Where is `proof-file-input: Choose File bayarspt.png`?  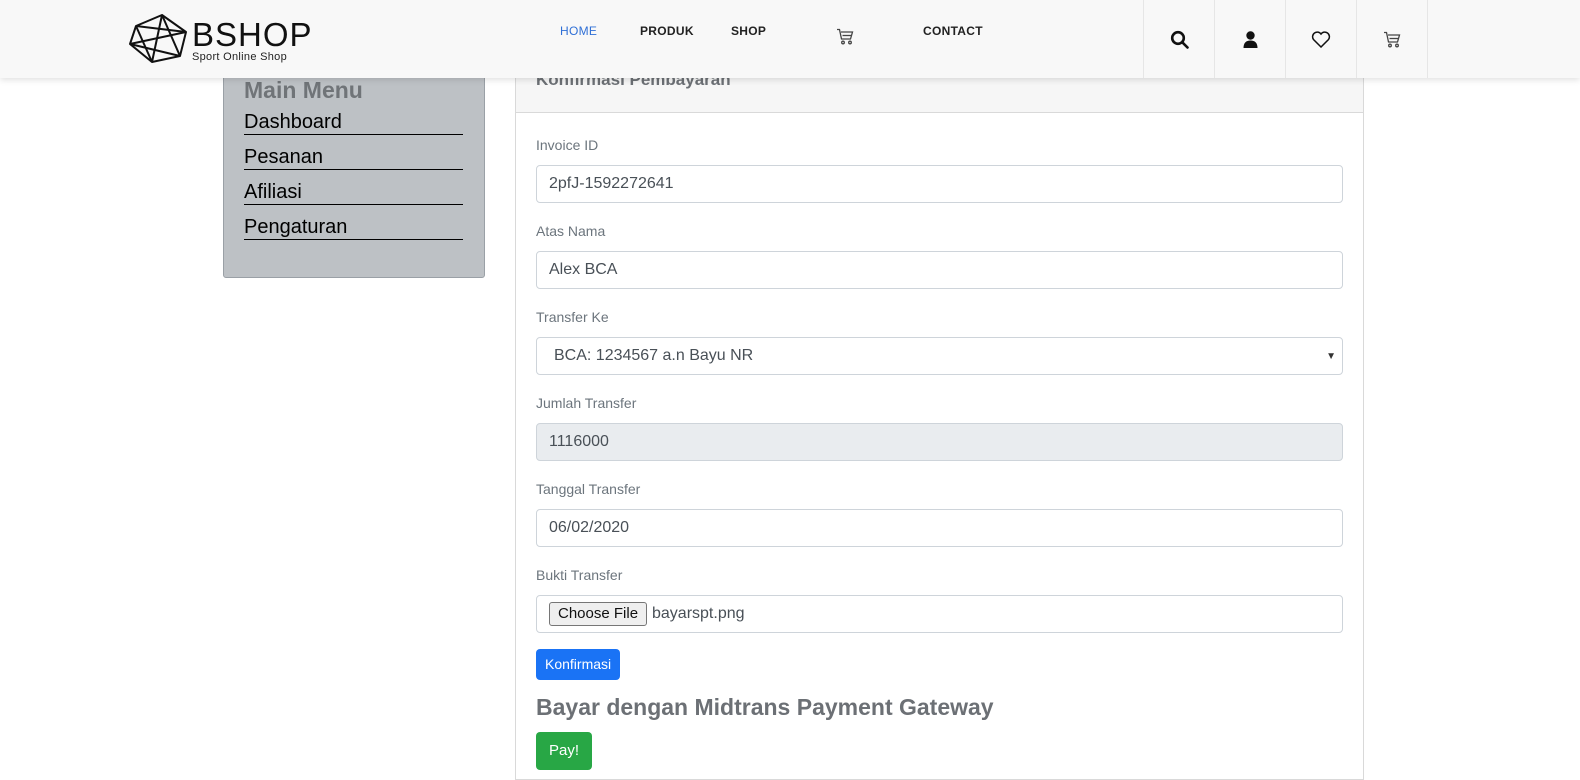 proof-file-input: Choose File bayarspt.png is located at coordinates (939, 614).